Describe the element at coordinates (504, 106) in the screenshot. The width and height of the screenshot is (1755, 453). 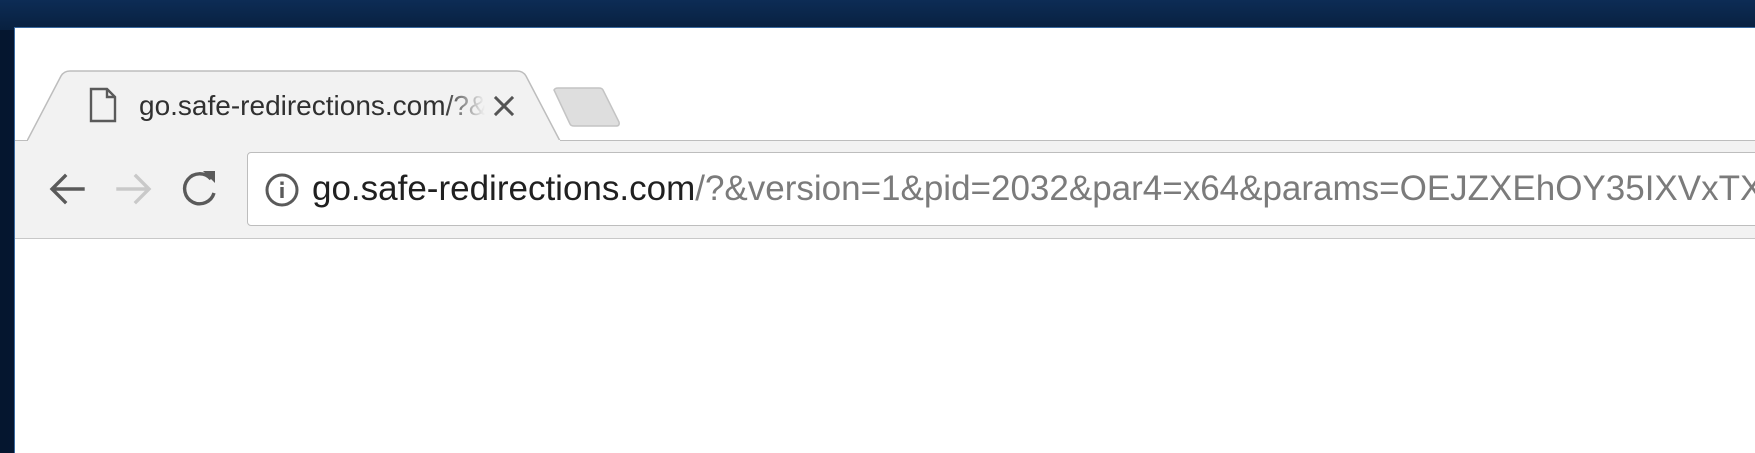
I see `close-icon` at that location.